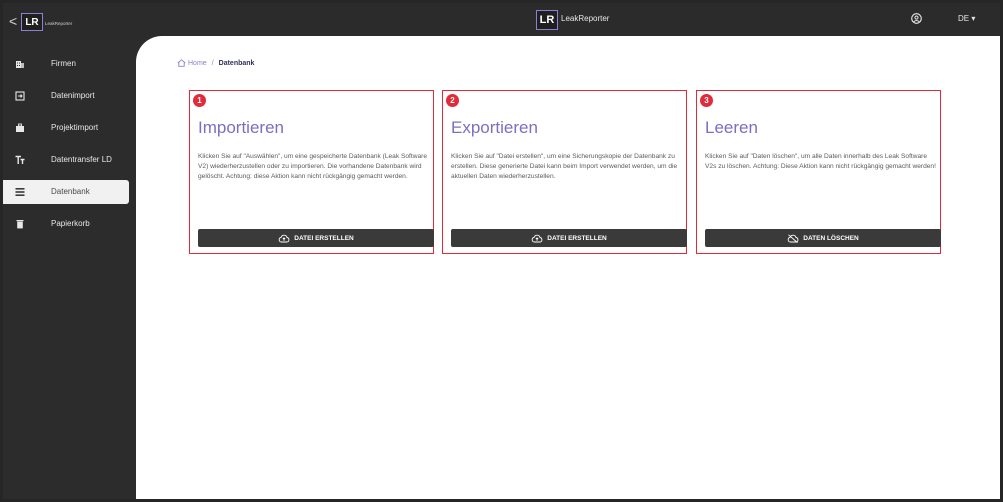  I want to click on language-selector: DE ▾, so click(966, 18).